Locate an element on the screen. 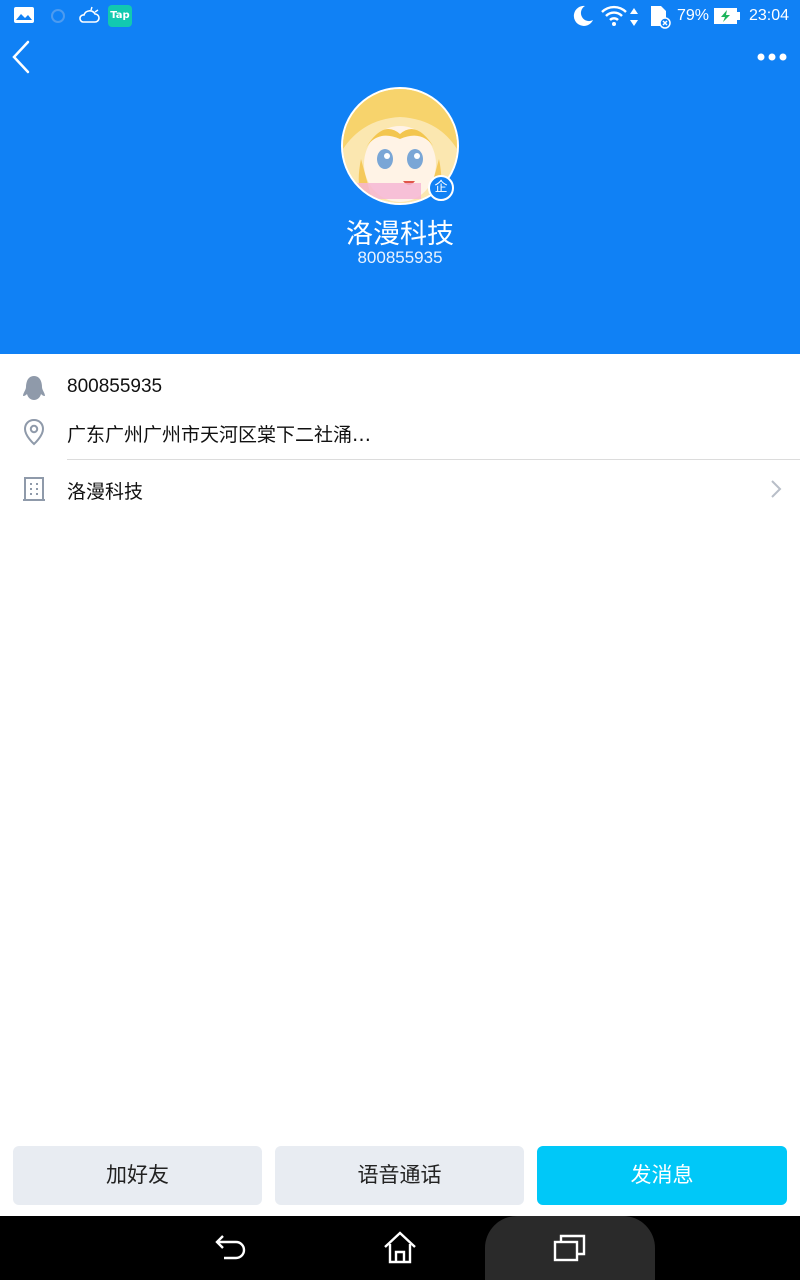  chevron-right-icon is located at coordinates (776, 489).